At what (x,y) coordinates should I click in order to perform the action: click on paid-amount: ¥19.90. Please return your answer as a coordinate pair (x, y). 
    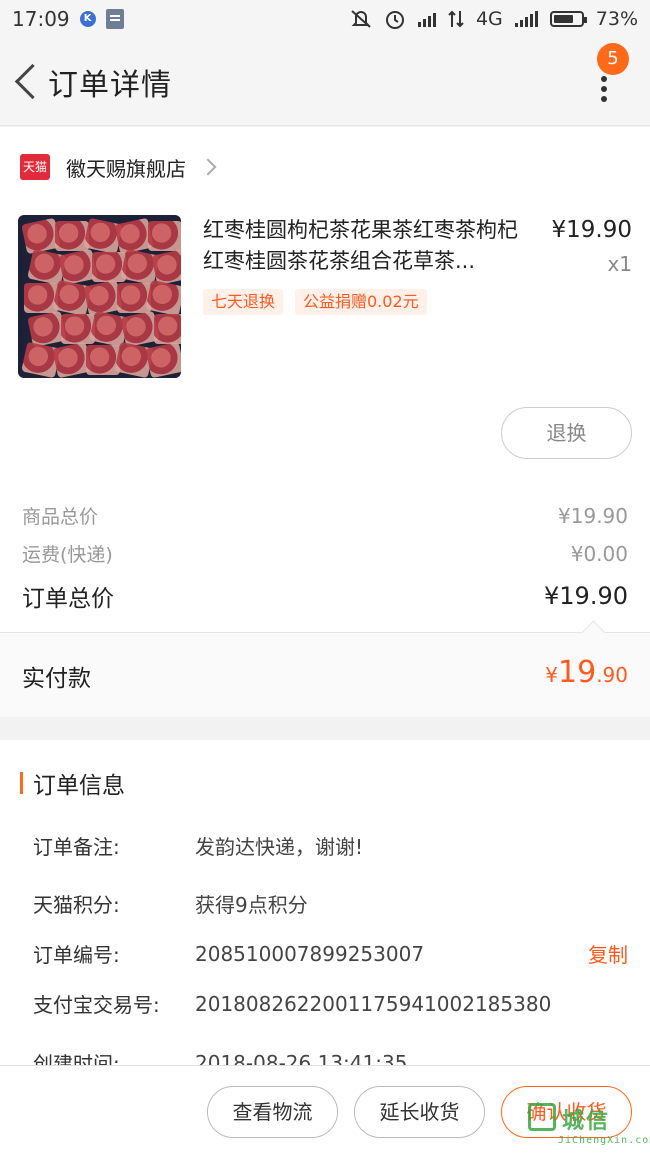
    Looking at the image, I should click on (586, 672).